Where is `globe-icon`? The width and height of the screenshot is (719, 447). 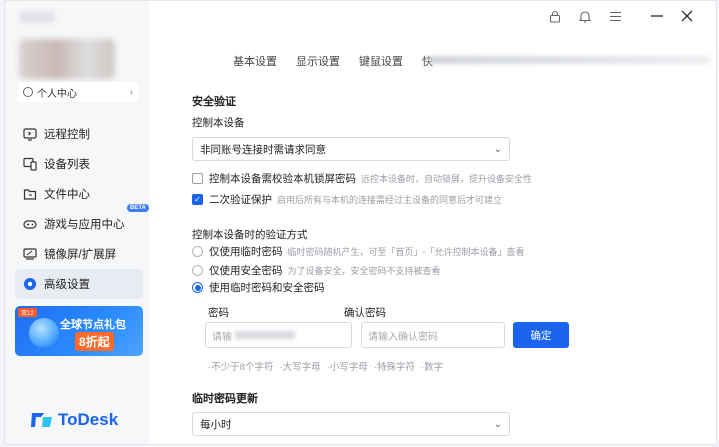 globe-icon is located at coordinates (44, 333).